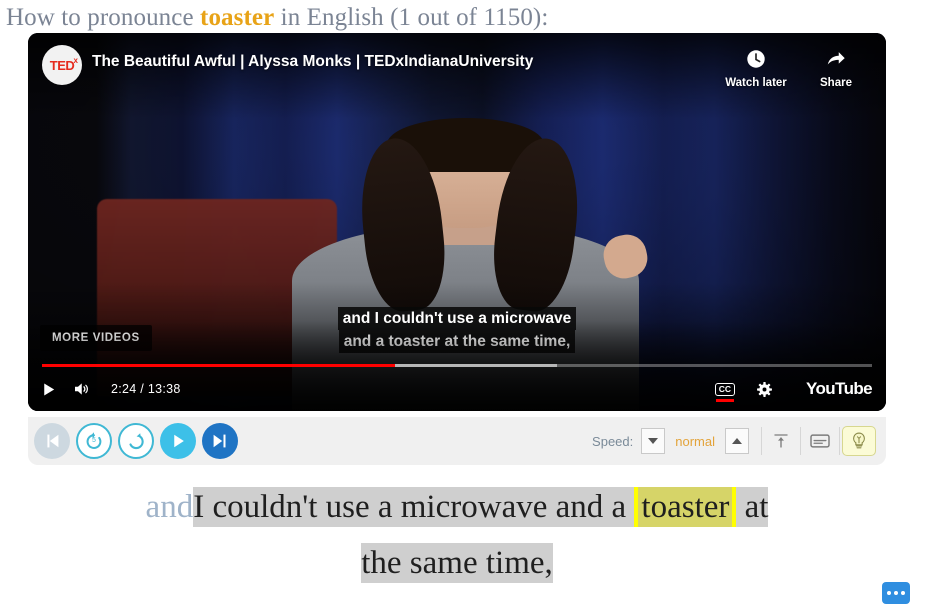 This screenshot has height=616, width=926. Describe the element at coordinates (48, 389) in the screenshot. I see `video-play-button` at that location.